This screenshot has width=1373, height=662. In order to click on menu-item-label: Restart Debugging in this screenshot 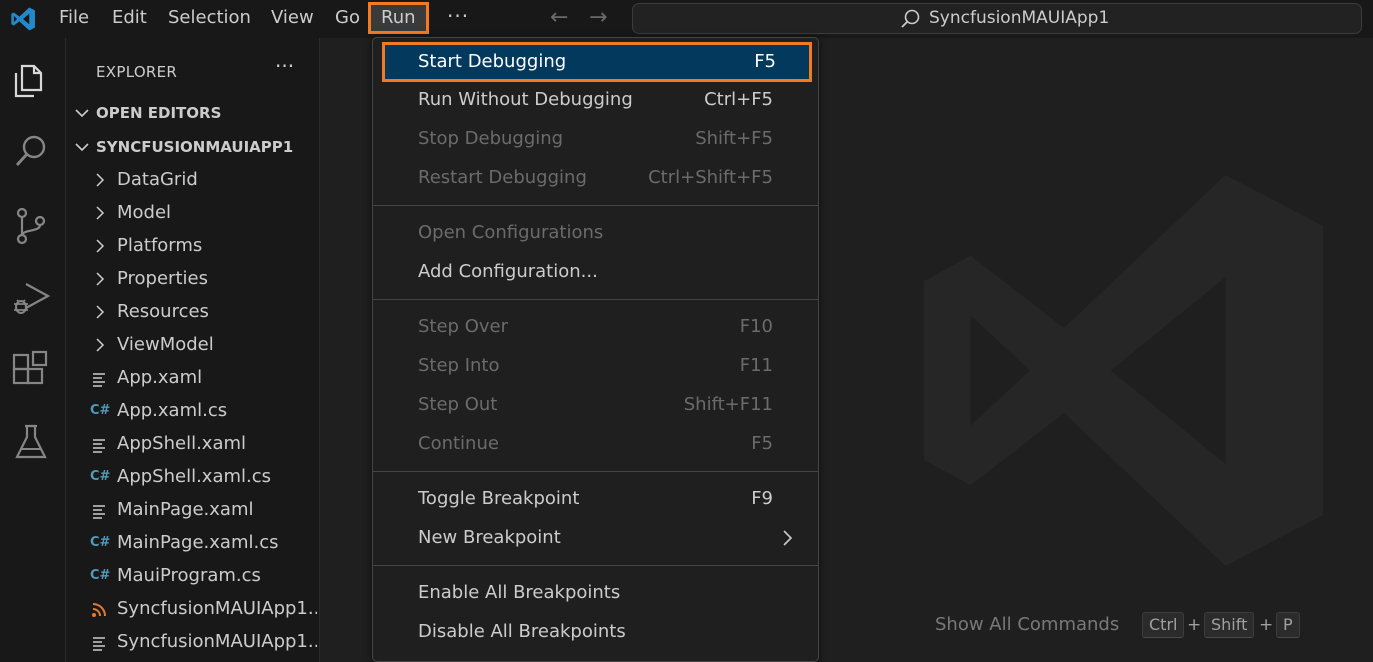, I will do `click(502, 177)`.